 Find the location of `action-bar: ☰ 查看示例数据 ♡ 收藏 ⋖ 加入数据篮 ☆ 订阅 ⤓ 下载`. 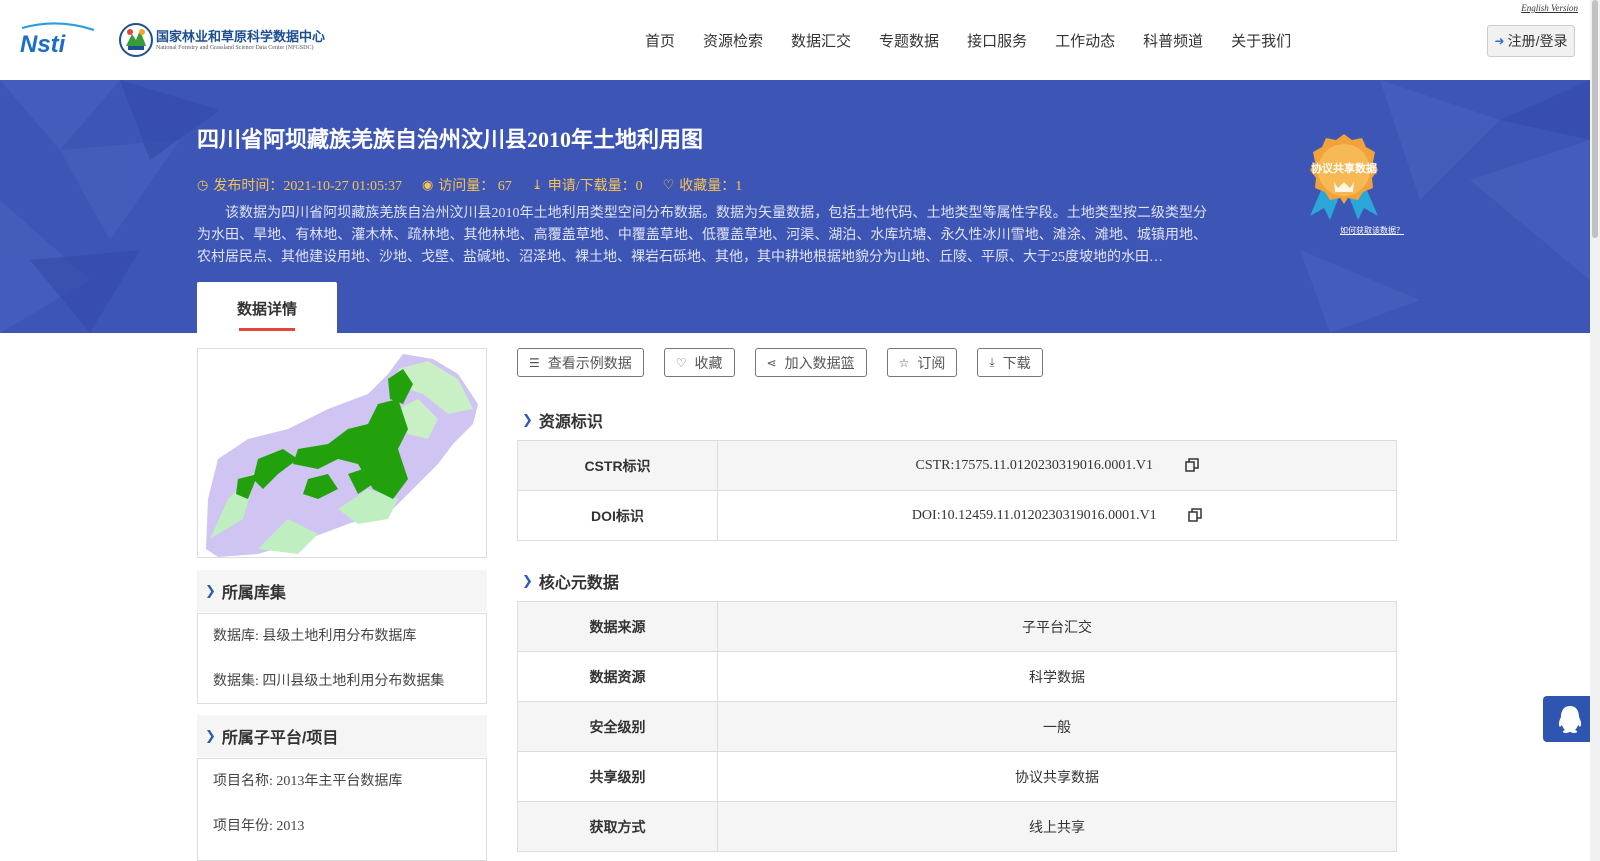

action-bar: ☰ 查看示例数据 ♡ 收藏 ⋖ 加入数据篮 ☆ 订阅 ⤓ 下载 is located at coordinates (790, 362).